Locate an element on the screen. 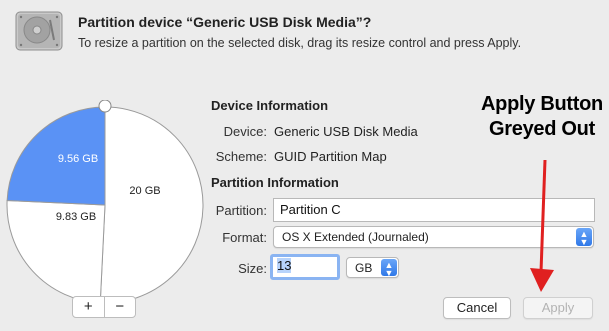  device-value: Generic USB Disk Media is located at coordinates (346, 131).